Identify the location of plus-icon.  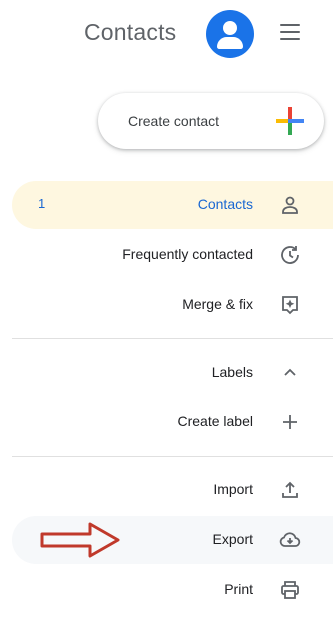
(290, 422).